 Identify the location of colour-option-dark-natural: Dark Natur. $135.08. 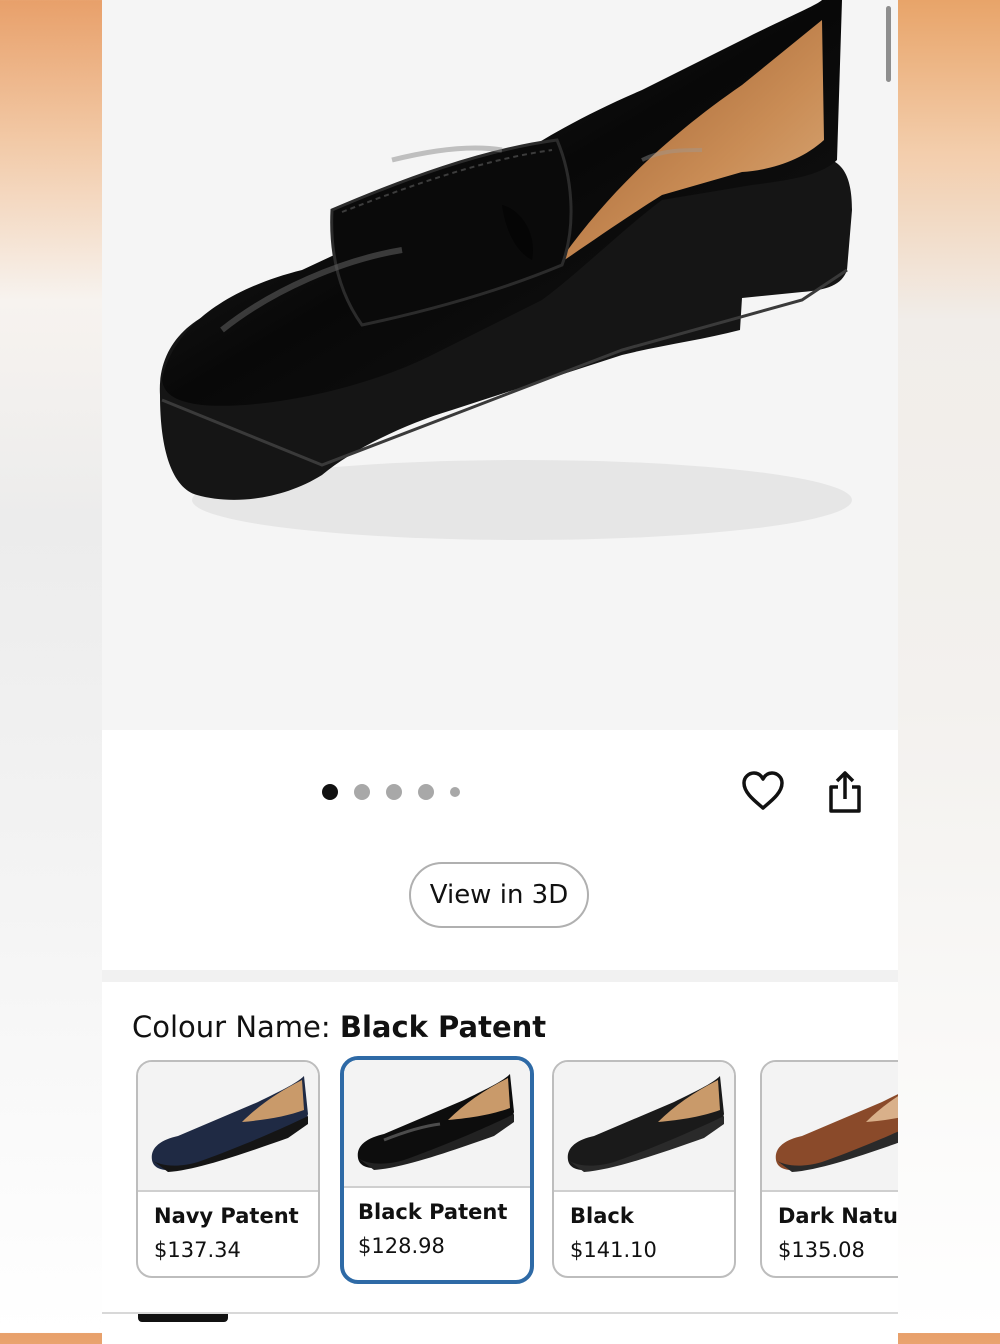
(829, 1169).